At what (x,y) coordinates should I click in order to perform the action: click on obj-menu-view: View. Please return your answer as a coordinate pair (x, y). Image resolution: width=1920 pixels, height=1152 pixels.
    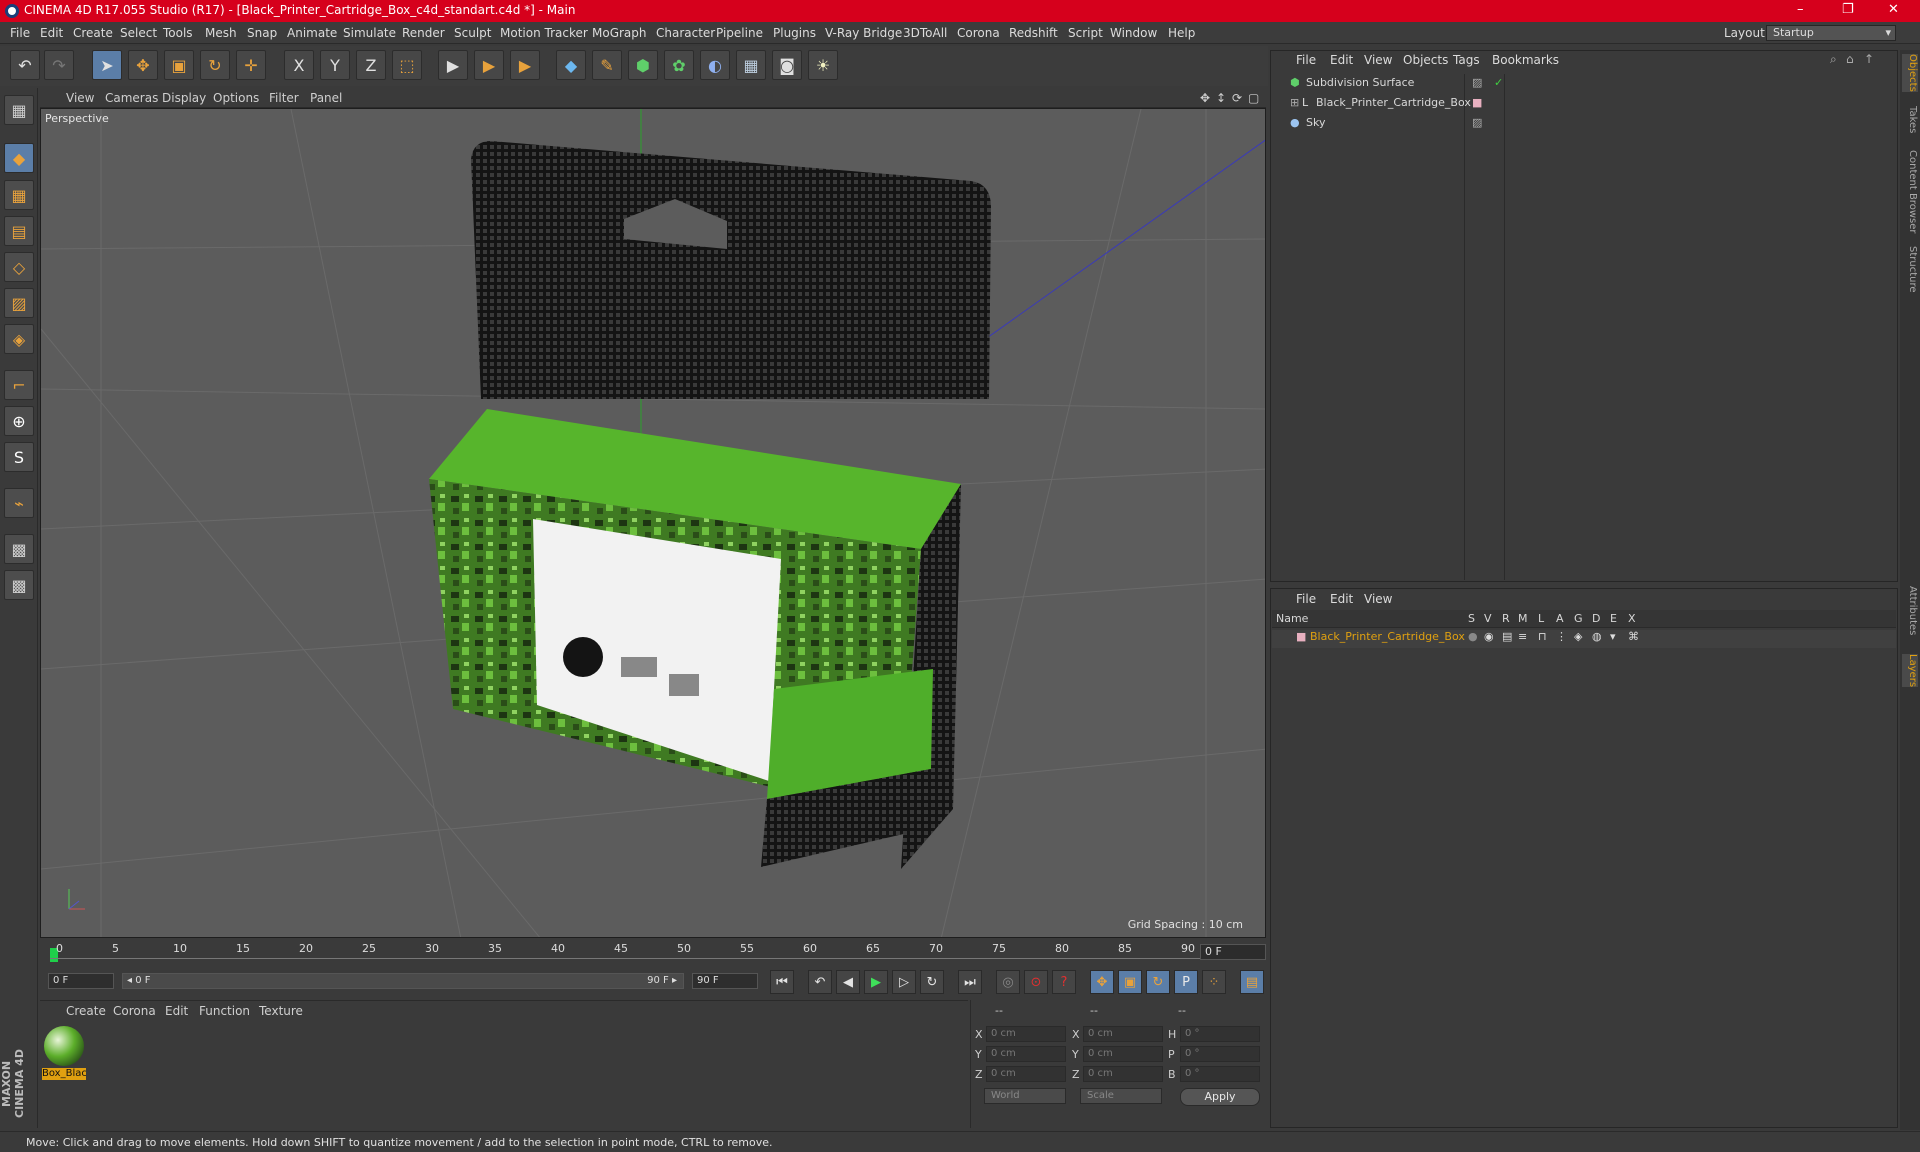
    Looking at the image, I should click on (1378, 60).